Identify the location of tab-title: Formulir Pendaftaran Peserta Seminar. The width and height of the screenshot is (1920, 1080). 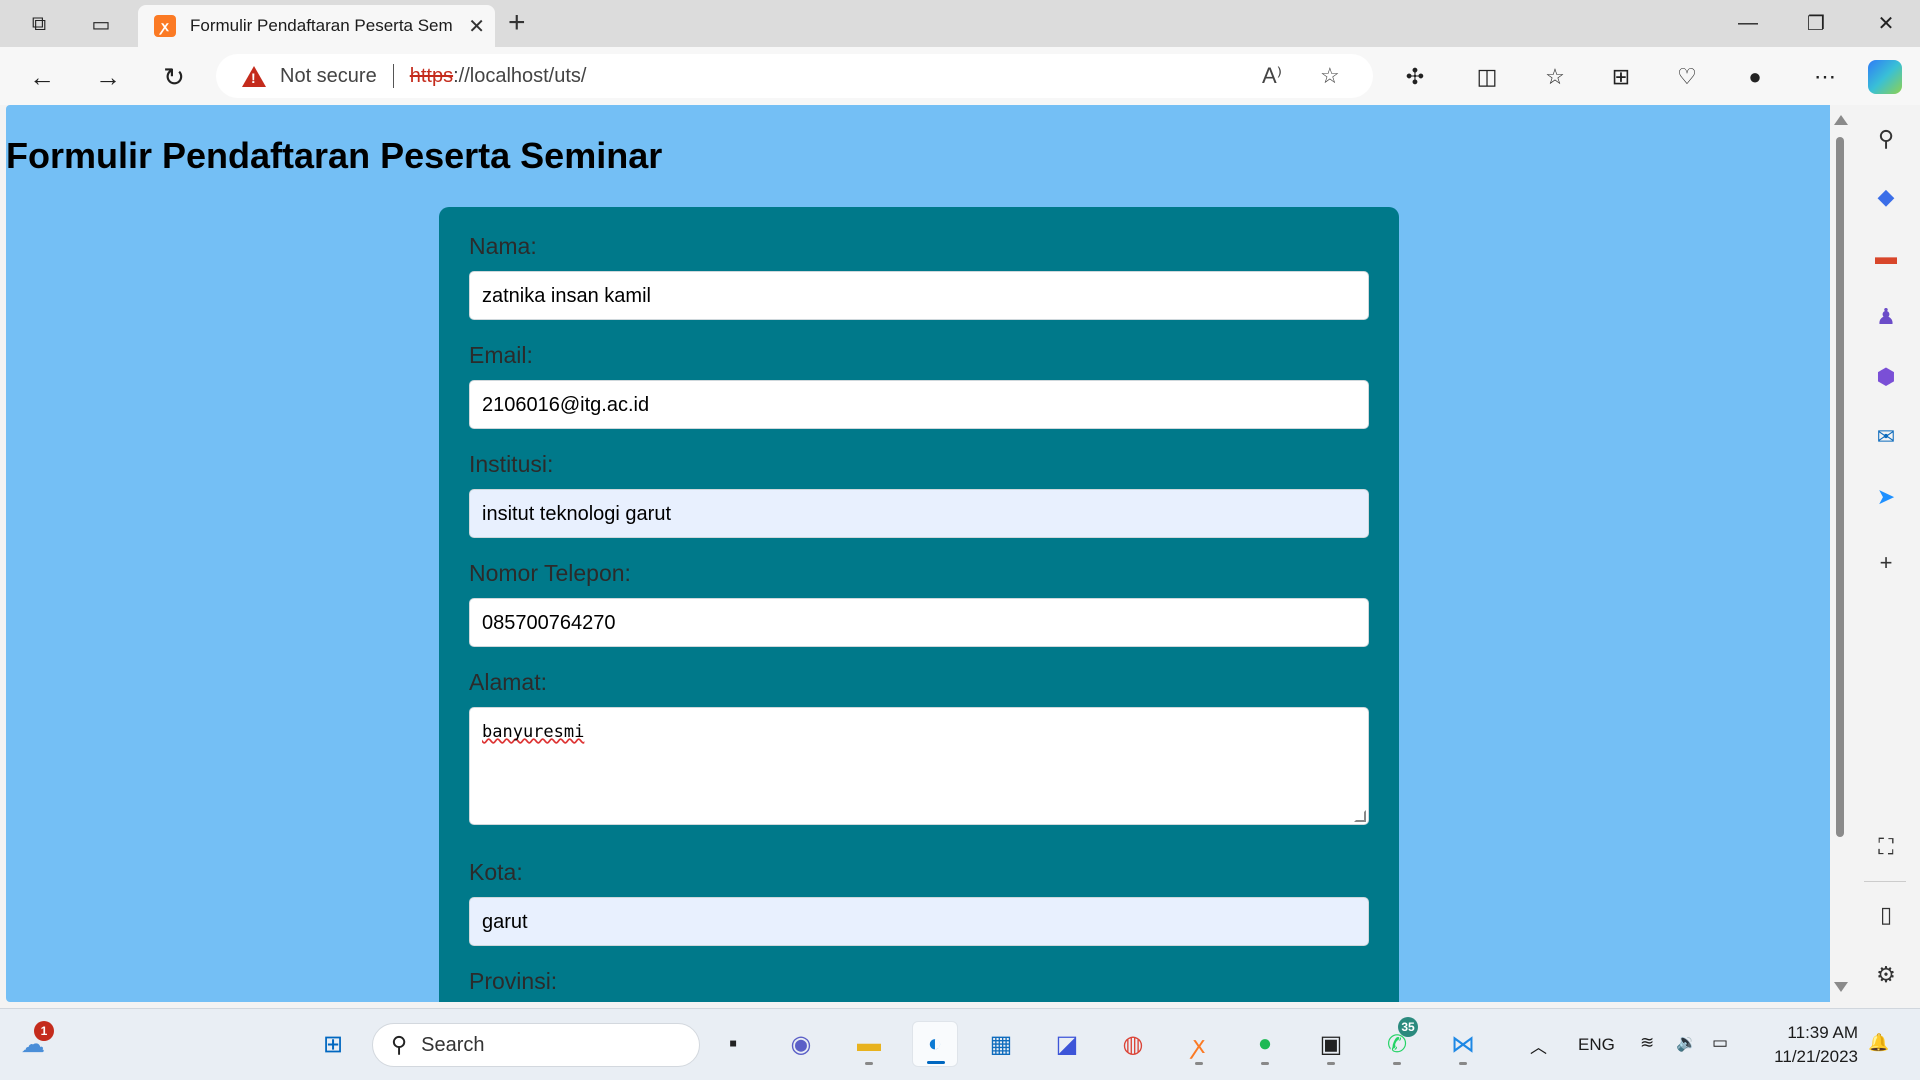
(321, 25).